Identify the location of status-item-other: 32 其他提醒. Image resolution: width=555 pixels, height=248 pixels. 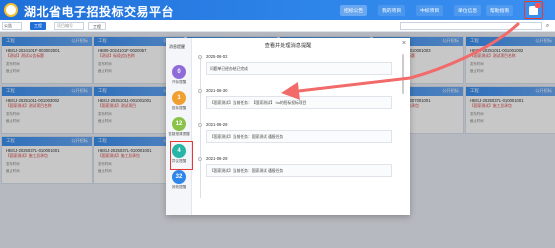
(179, 182).